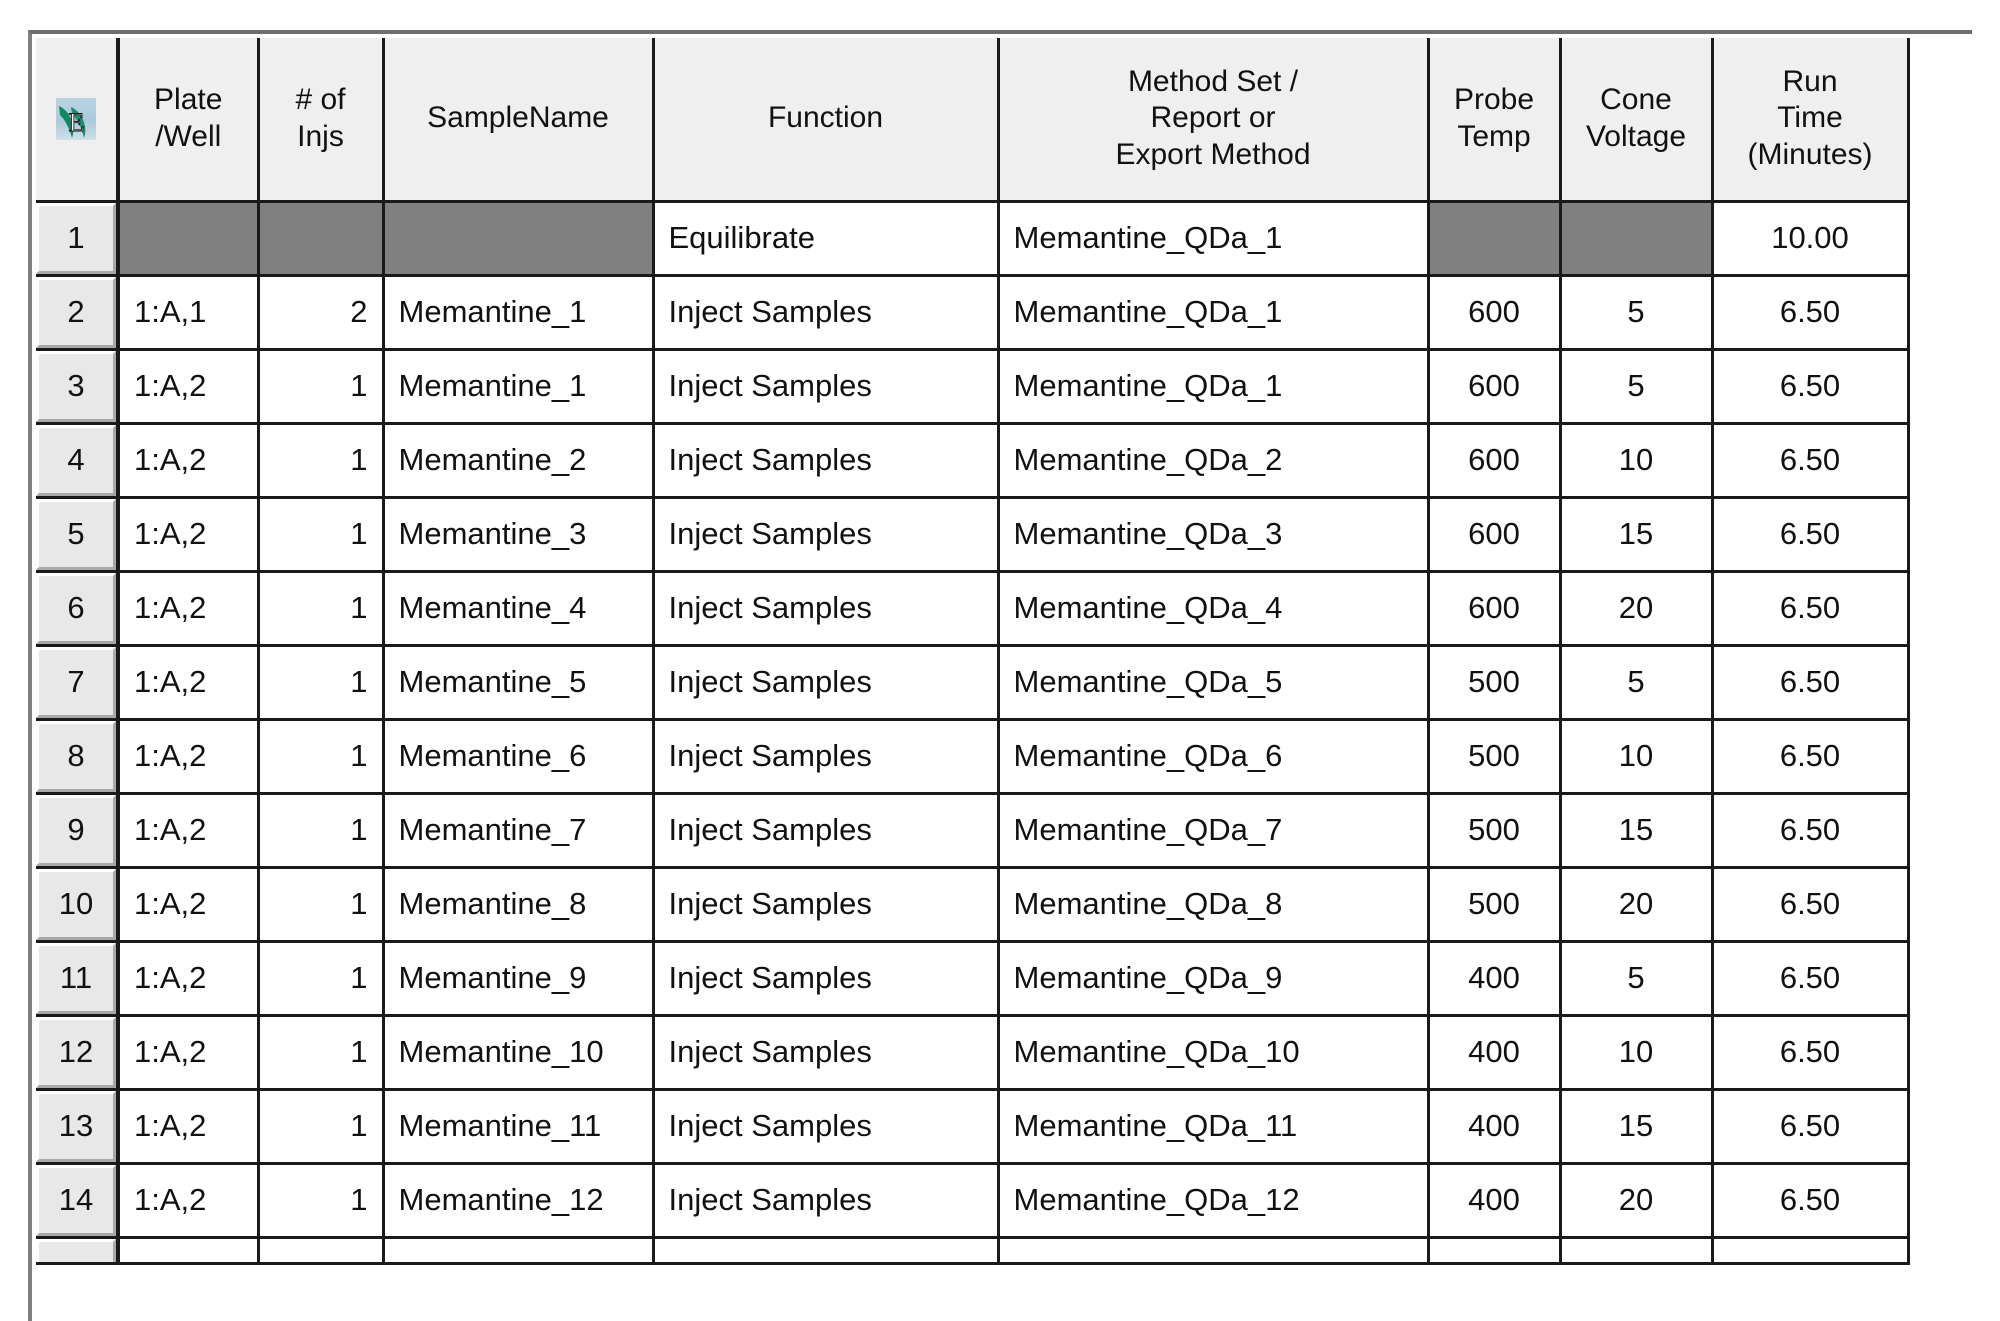 The image size is (2000, 1321). Describe the element at coordinates (519, 1201) in the screenshot. I see `cell-sample-name: Memantine_12` at that location.